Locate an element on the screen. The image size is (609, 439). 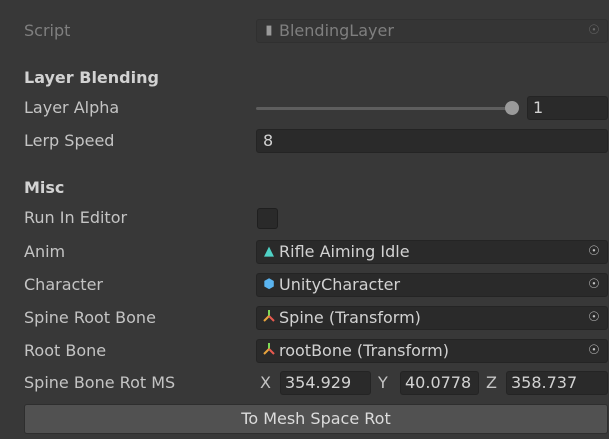
layer-alpha-slider-track is located at coordinates (384, 108).